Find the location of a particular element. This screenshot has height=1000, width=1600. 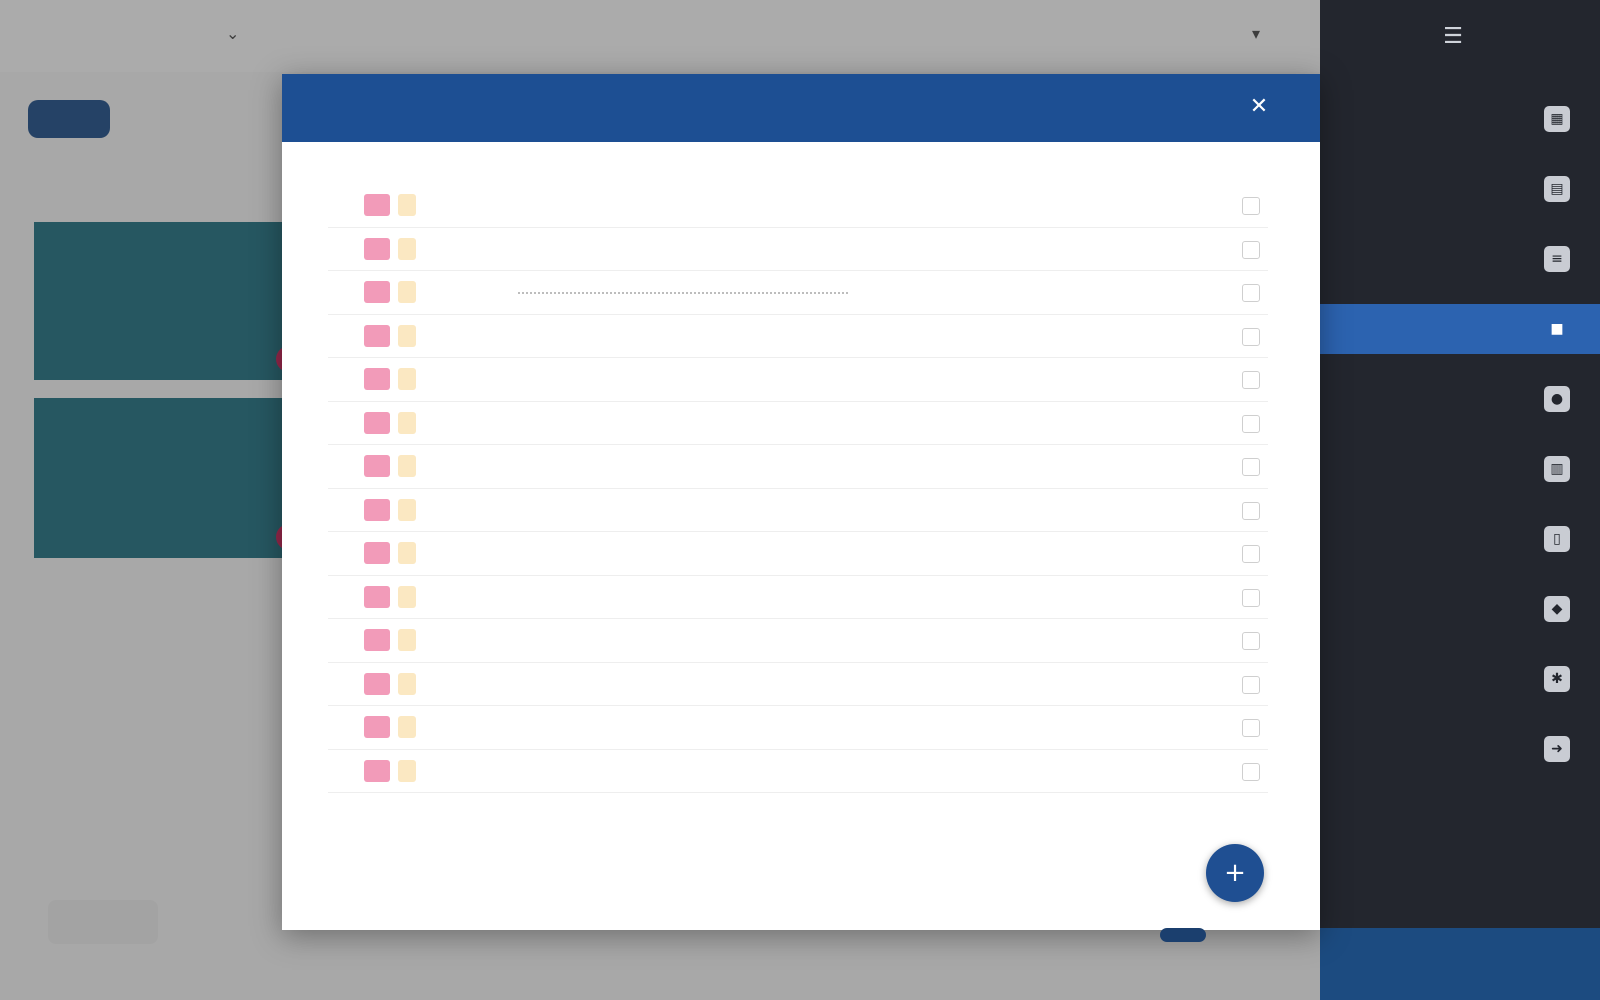

sidebar-item: ◆ is located at coordinates (1460, 609).